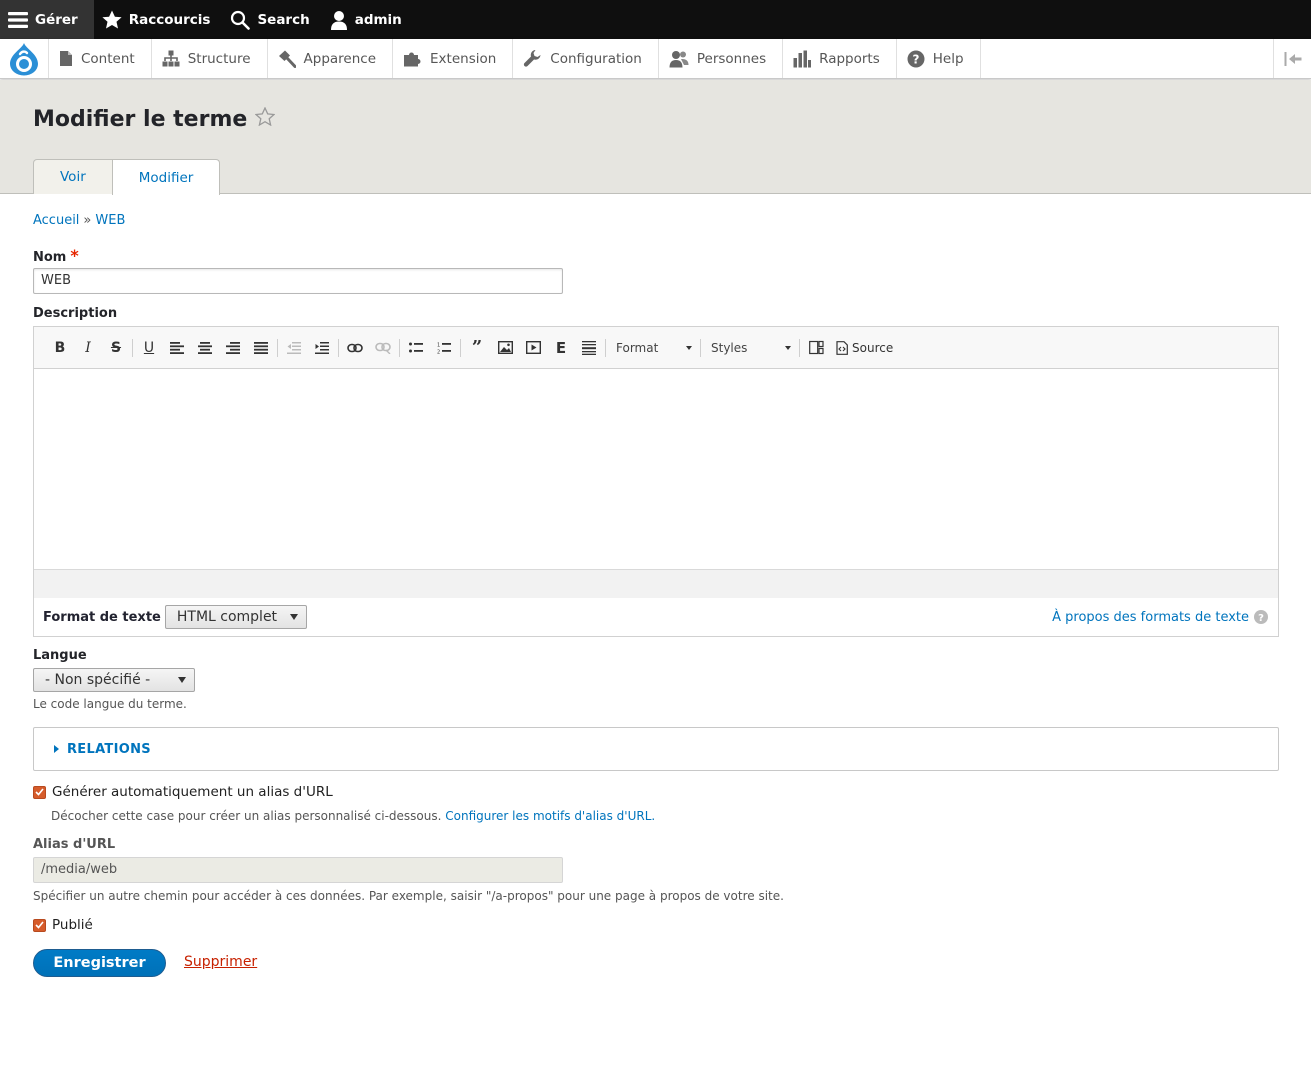 The image size is (1311, 1069). What do you see at coordinates (109, 749) in the screenshot?
I see `relations-summary: RELATIONS` at bounding box center [109, 749].